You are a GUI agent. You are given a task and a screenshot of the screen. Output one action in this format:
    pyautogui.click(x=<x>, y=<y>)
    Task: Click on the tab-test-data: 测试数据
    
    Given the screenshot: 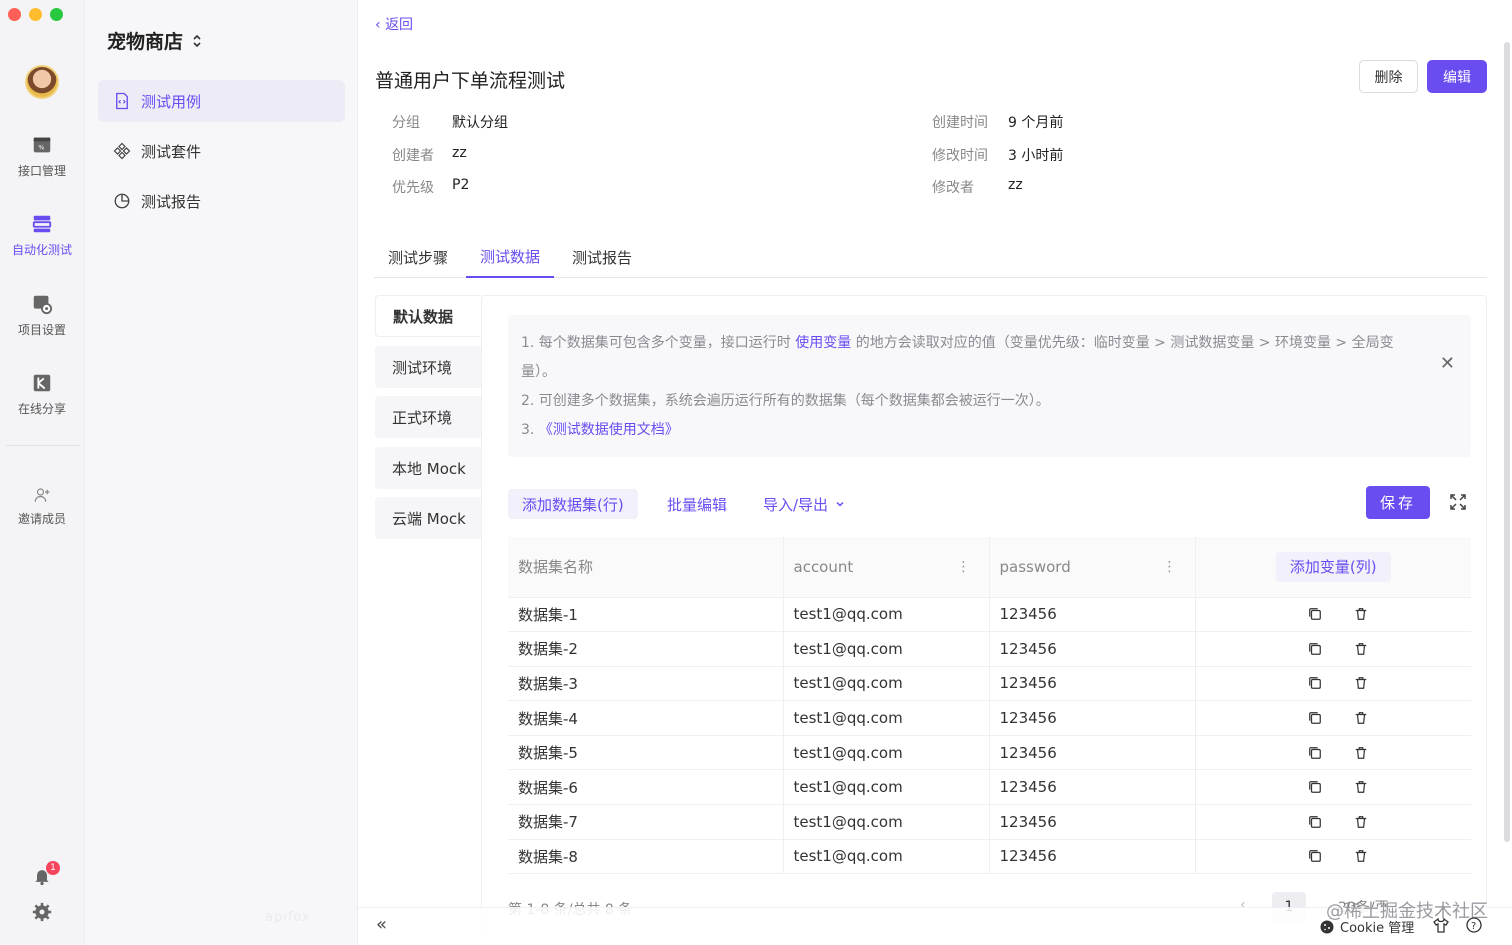 What is the action you would take?
    pyautogui.click(x=510, y=257)
    